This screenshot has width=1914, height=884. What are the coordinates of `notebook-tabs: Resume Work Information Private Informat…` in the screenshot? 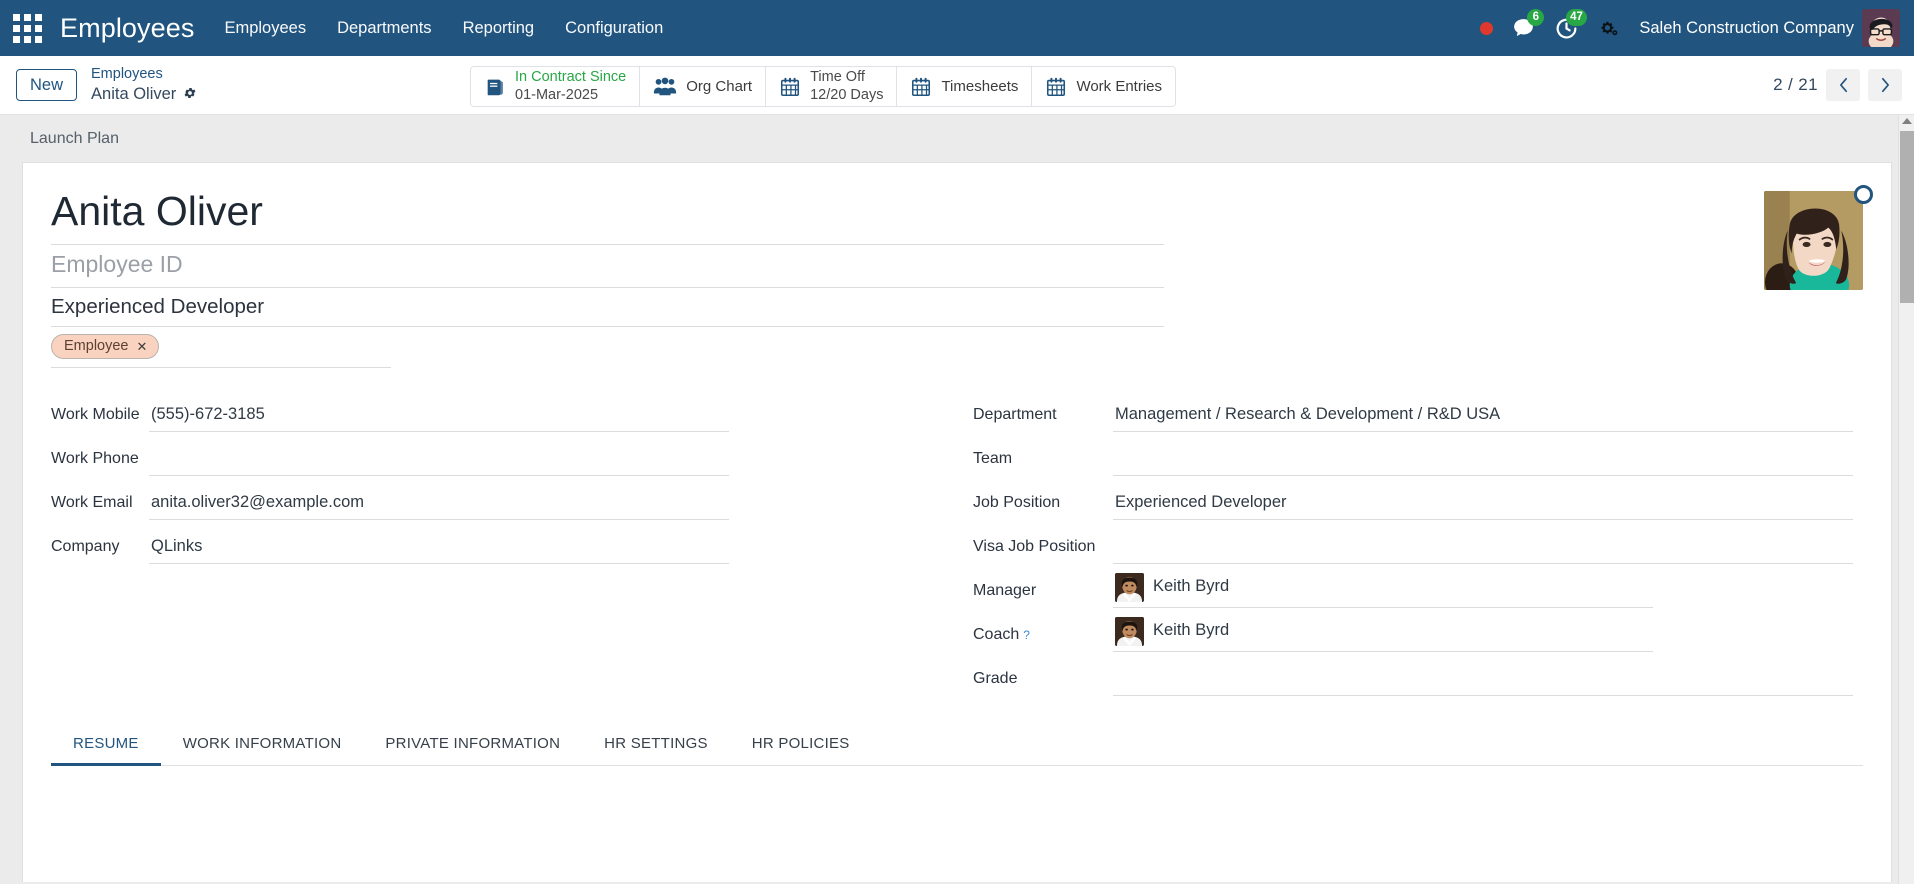 It's located at (957, 746).